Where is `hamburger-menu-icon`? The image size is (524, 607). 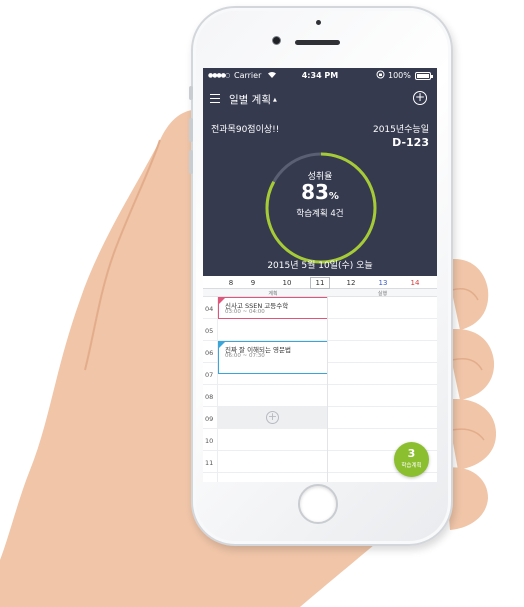
hamburger-menu-icon is located at coordinates (215, 98).